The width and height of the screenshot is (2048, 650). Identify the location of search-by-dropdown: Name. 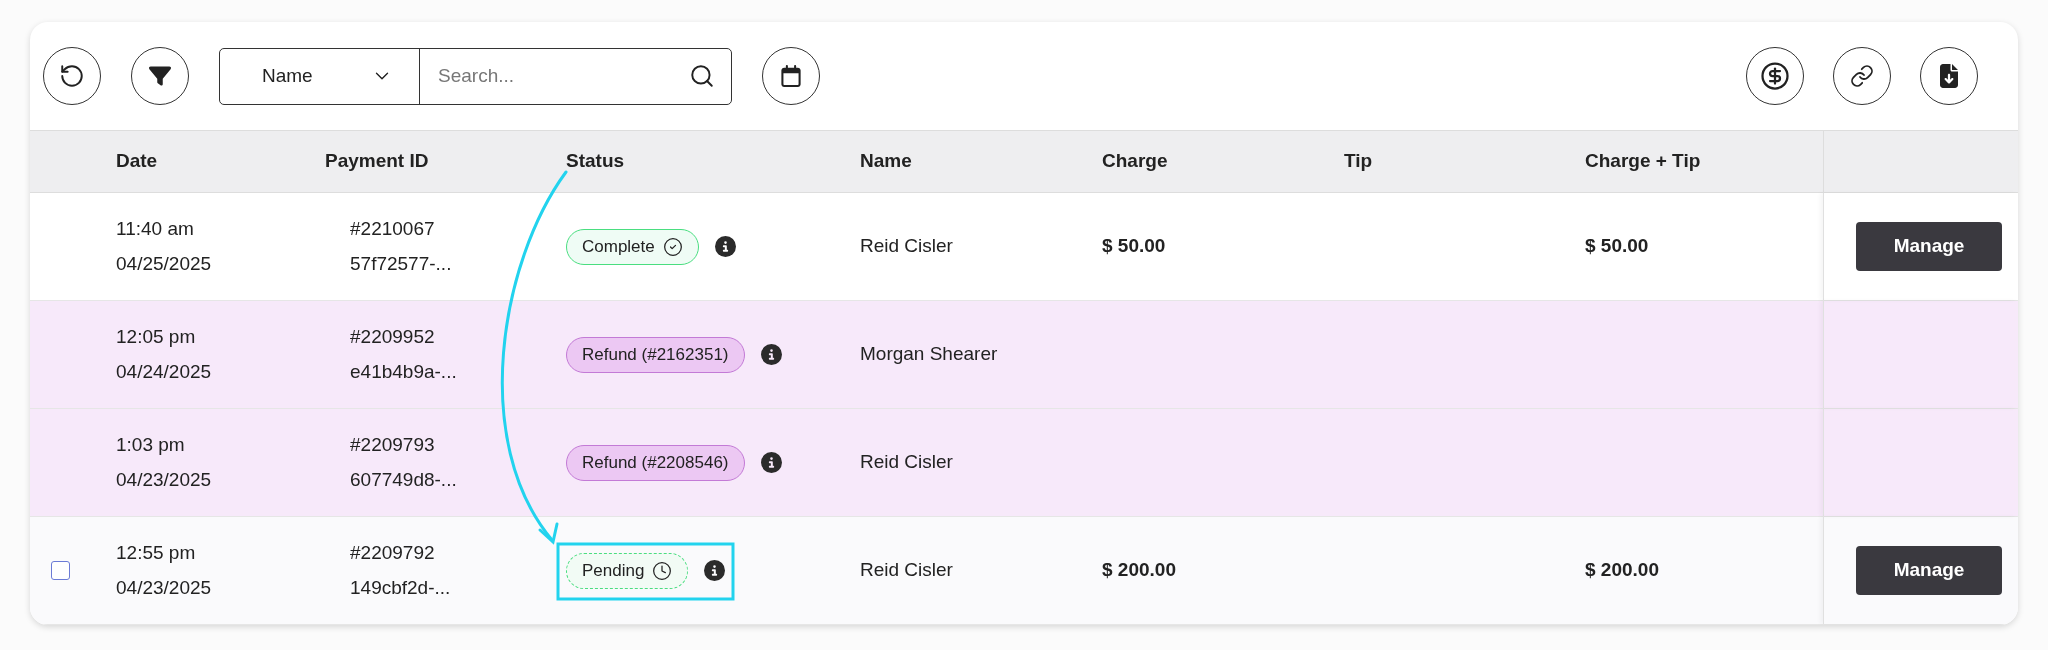
(320, 76).